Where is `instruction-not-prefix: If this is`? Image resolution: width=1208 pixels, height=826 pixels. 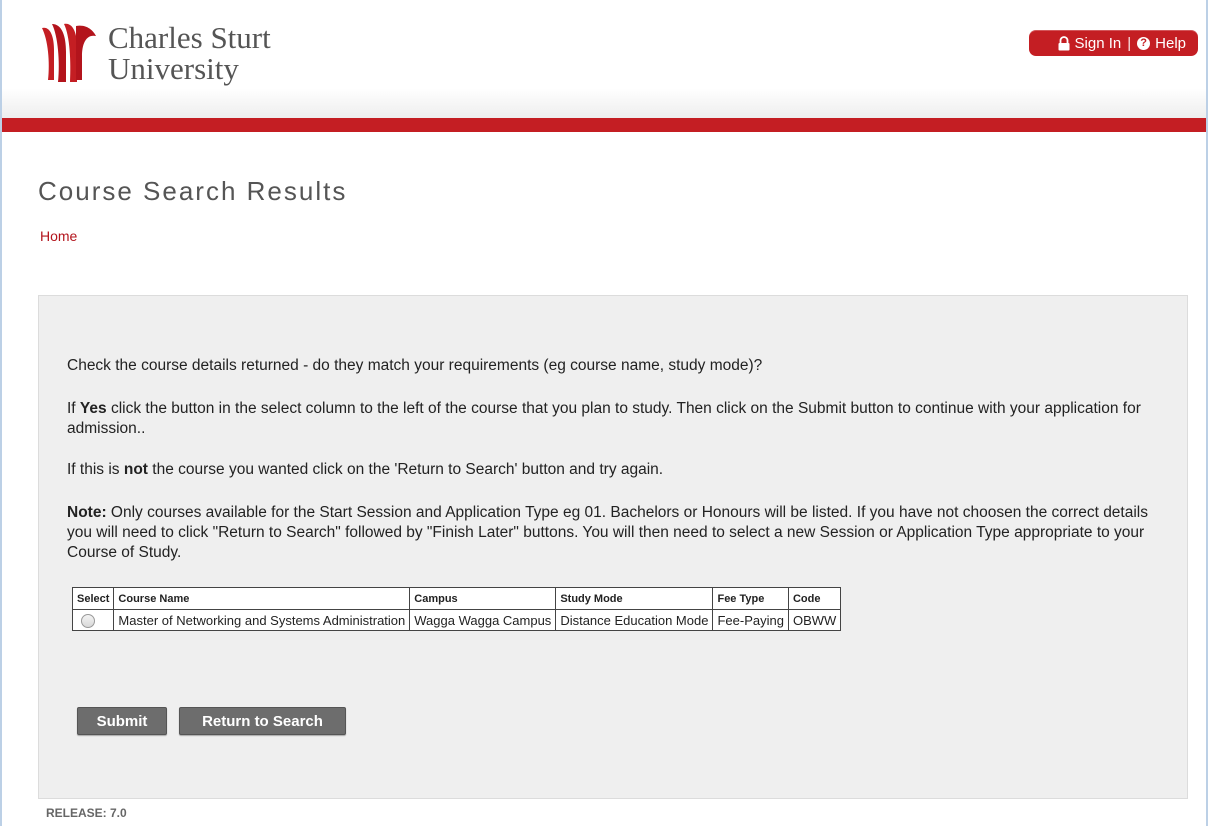
instruction-not-prefix: If this is is located at coordinates (95, 469).